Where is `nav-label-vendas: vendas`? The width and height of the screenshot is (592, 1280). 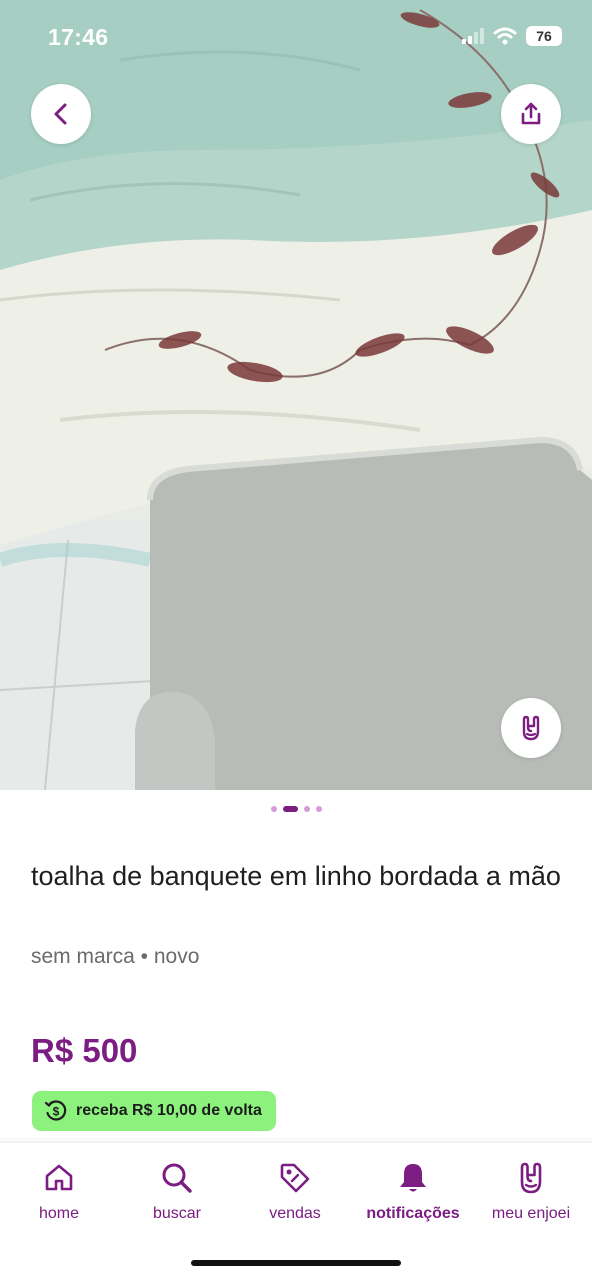
nav-label-vendas: vendas is located at coordinates (295, 1213).